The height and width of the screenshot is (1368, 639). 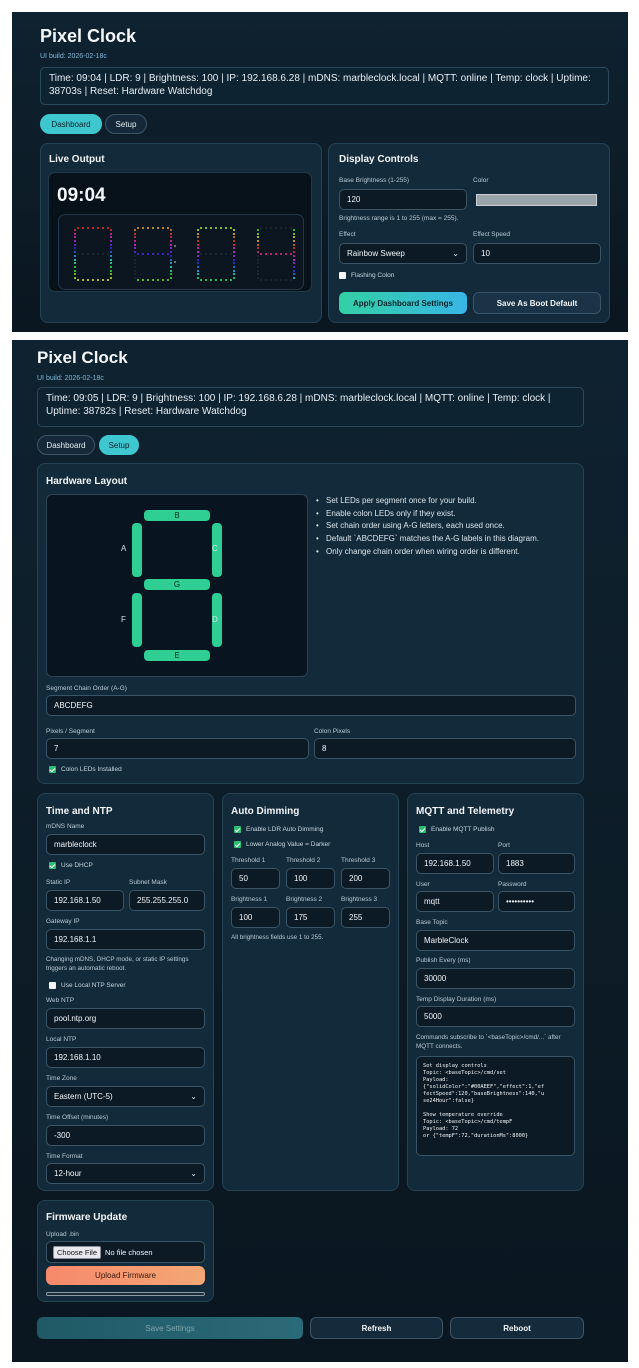 I want to click on save-settings-button: Save Settings, so click(x=170, y=1328).